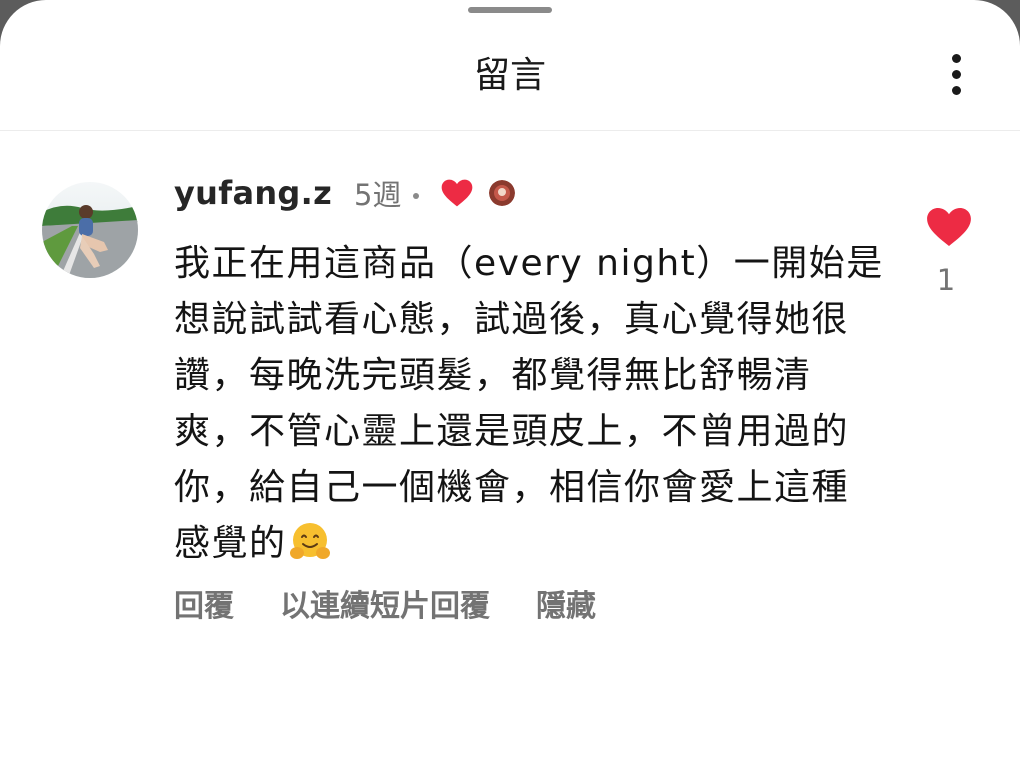 Image resolution: width=1020 pixels, height=768 pixels. I want to click on like-count: 1, so click(946, 280).